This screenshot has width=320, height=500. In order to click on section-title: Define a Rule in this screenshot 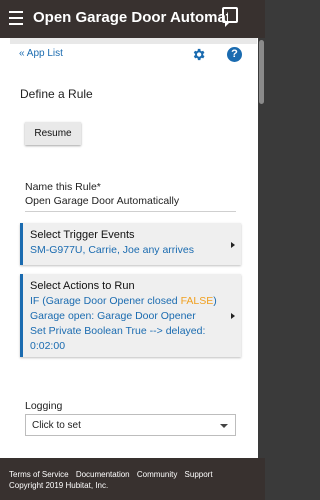, I will do `click(56, 94)`.